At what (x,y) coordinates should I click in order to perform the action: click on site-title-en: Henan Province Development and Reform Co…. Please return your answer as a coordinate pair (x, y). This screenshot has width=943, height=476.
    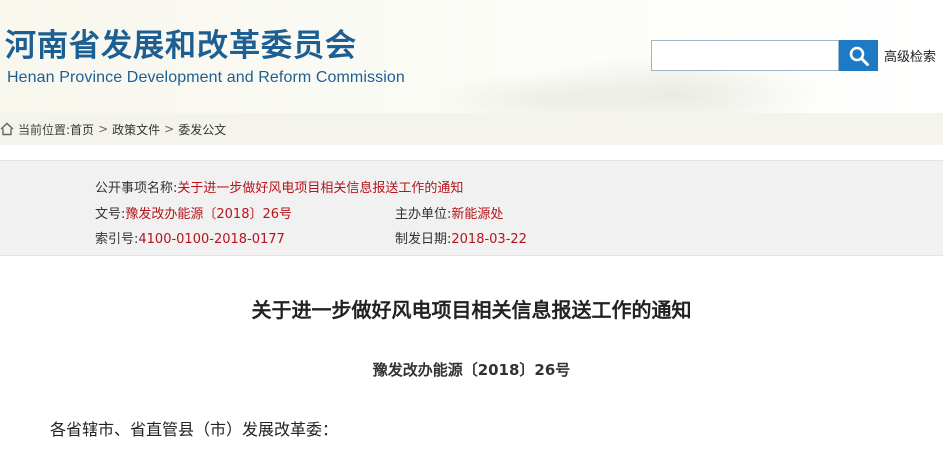
    Looking at the image, I should click on (206, 77).